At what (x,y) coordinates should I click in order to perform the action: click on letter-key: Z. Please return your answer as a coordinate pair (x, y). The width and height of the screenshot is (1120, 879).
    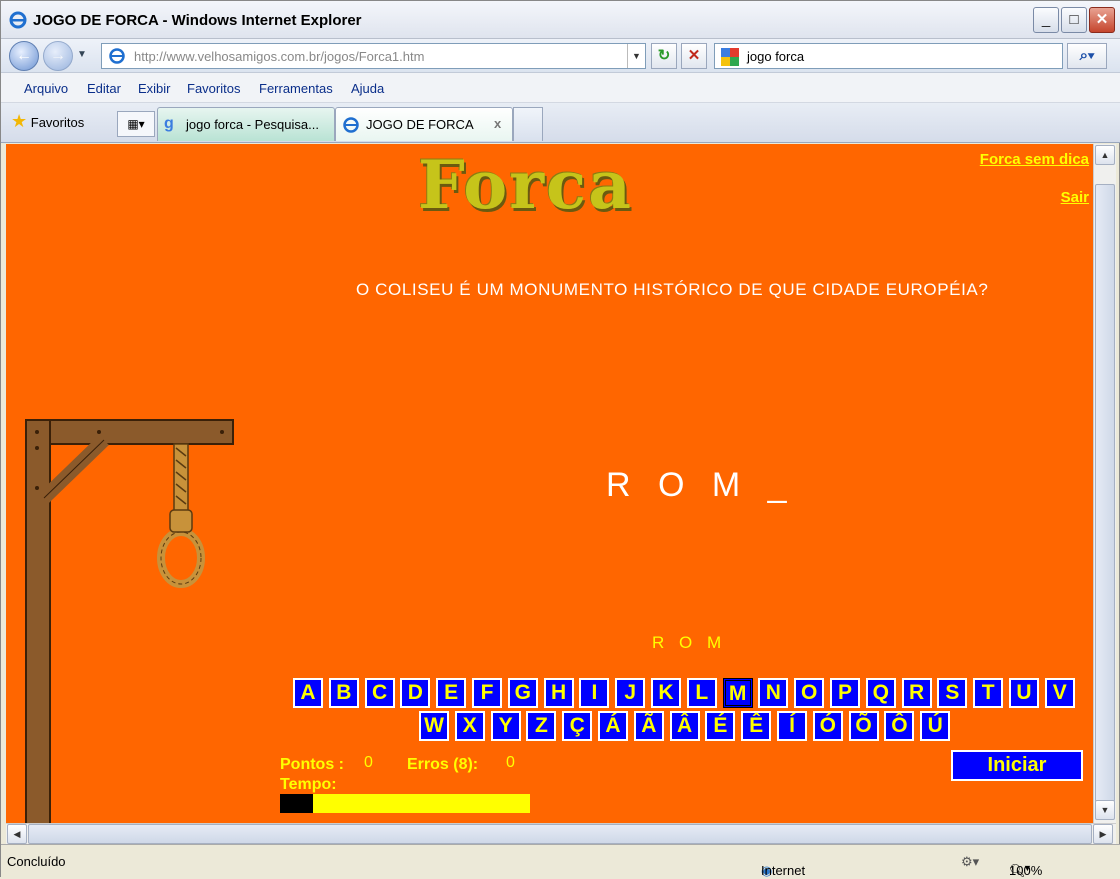
    Looking at the image, I should click on (541, 726).